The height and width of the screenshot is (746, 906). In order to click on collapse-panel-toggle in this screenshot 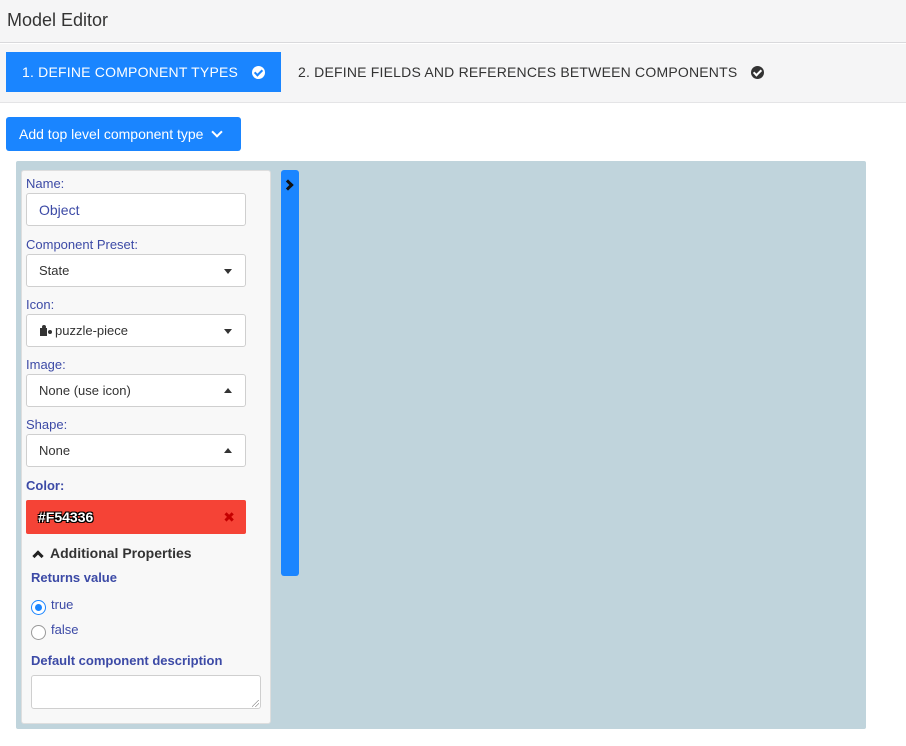, I will do `click(290, 373)`.